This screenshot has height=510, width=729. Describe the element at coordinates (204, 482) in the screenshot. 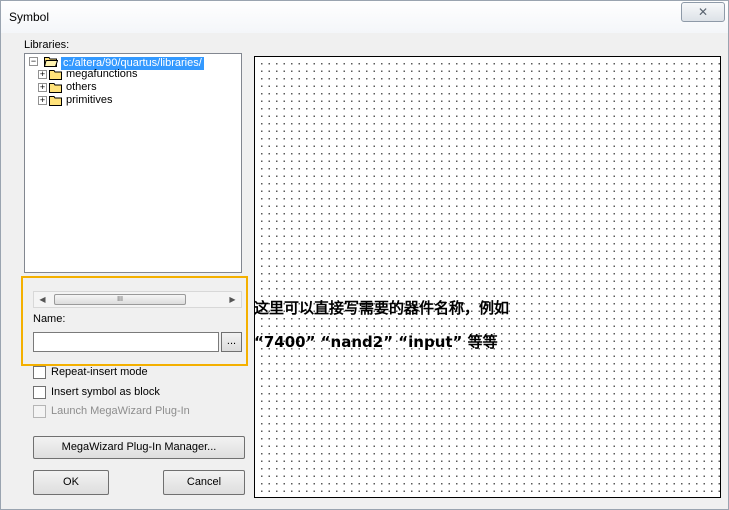

I see `cancel-button: Cancel` at that location.